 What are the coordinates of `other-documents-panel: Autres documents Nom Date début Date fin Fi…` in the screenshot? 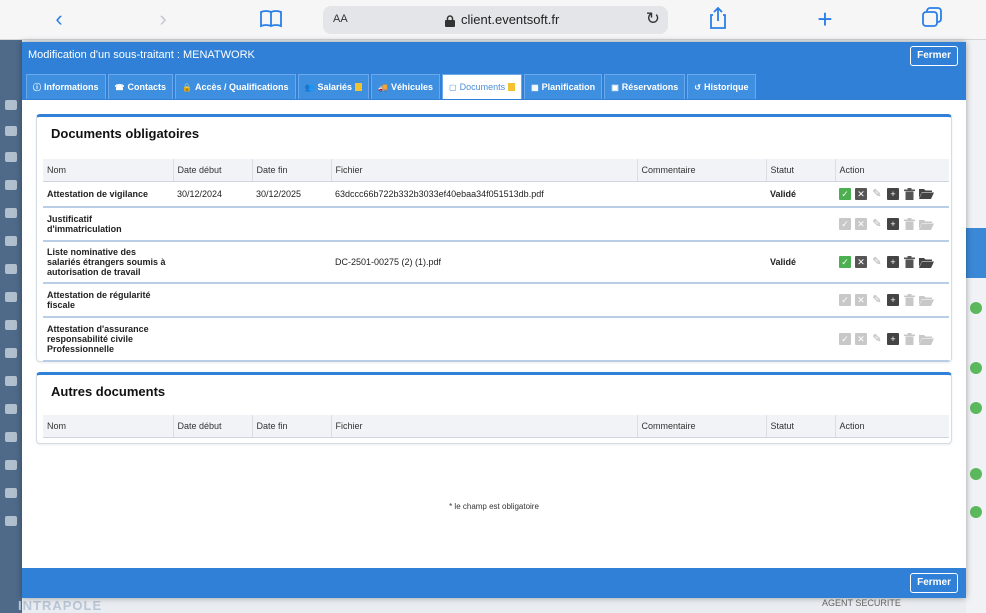 It's located at (494, 408).